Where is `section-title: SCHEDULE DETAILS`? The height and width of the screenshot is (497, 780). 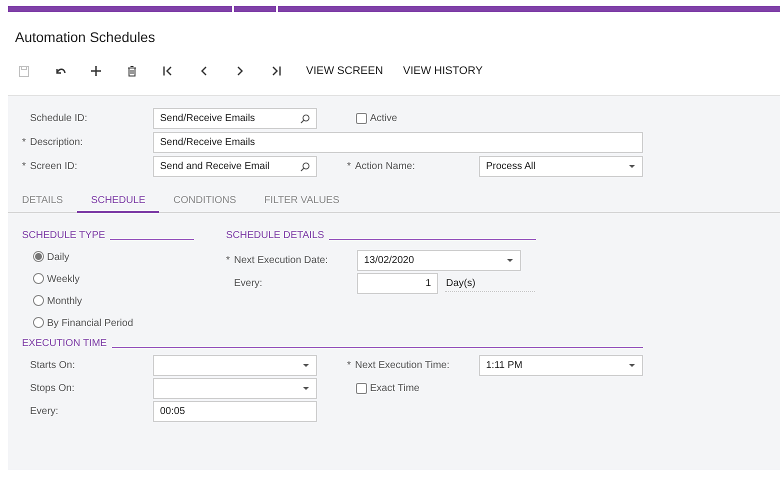
section-title: SCHEDULE DETAILS is located at coordinates (275, 236).